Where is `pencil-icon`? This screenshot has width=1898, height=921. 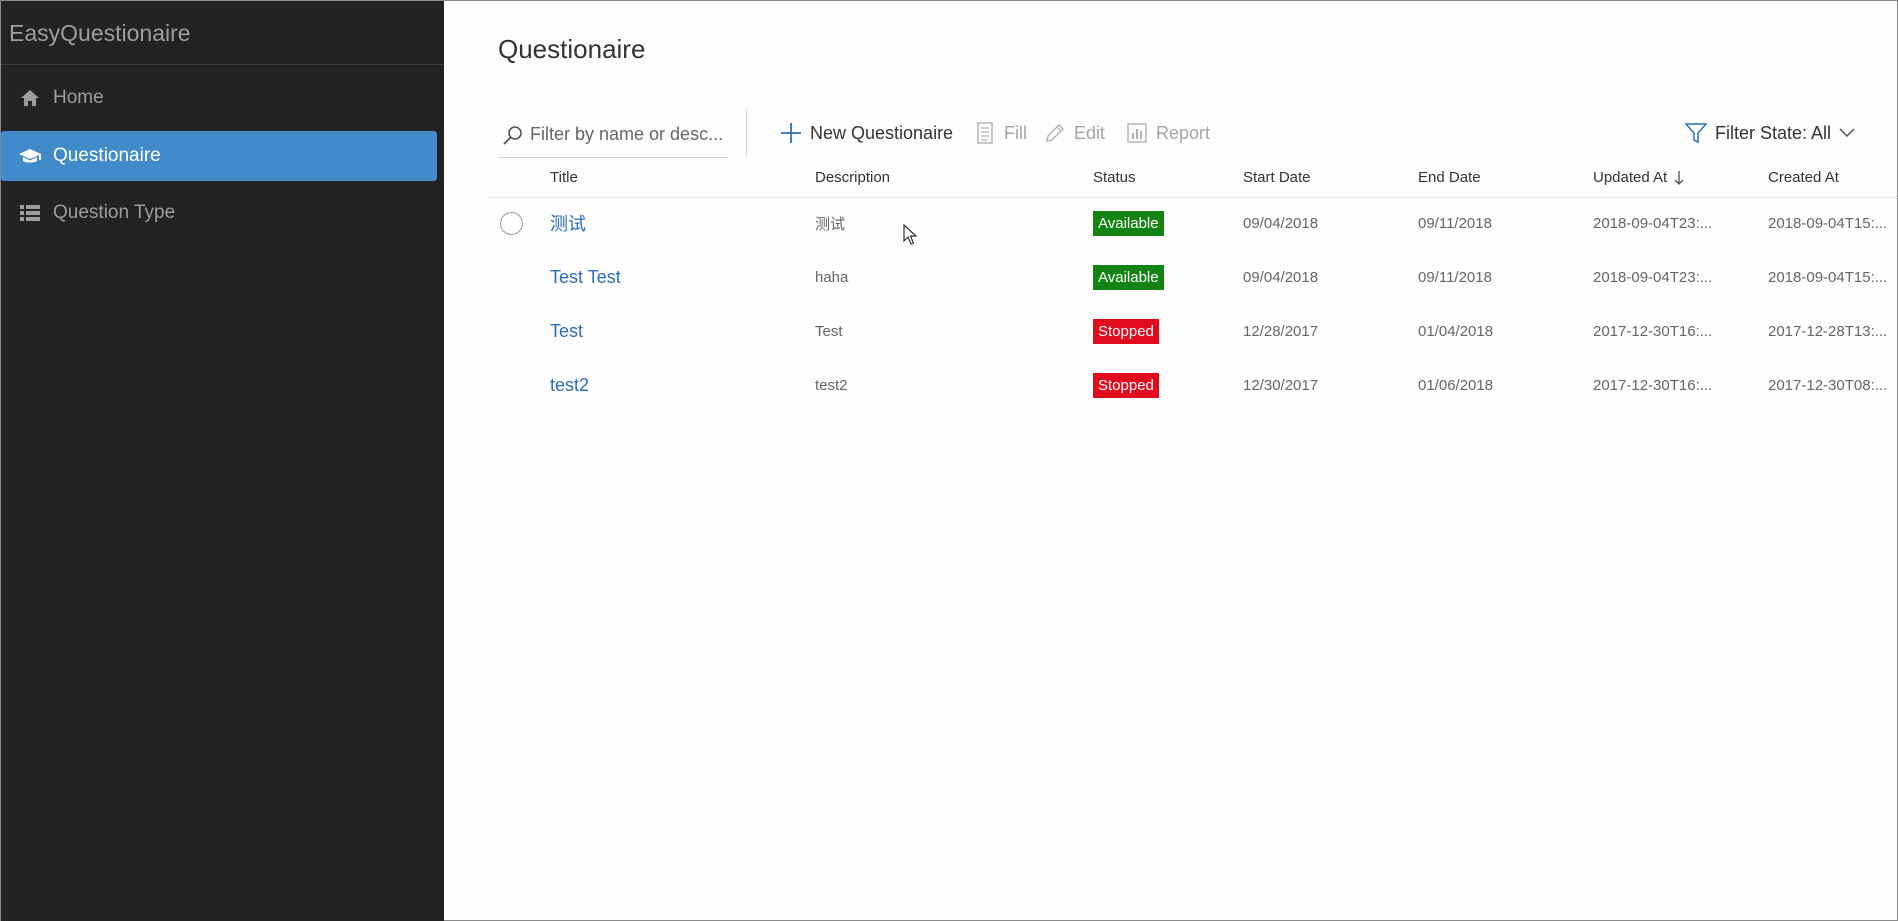 pencil-icon is located at coordinates (1055, 133).